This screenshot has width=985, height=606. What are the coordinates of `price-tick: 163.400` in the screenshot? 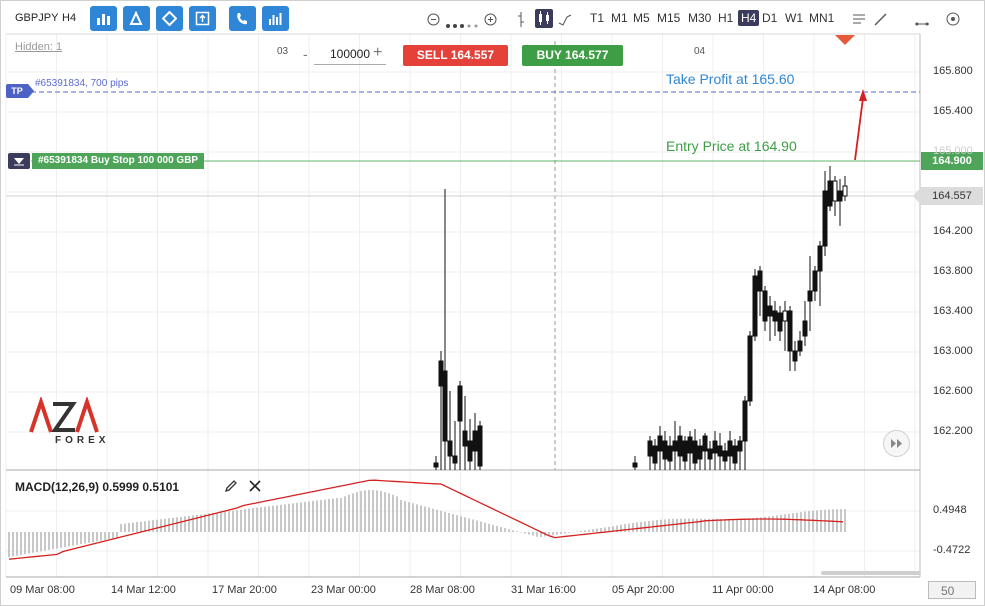 It's located at (953, 311).